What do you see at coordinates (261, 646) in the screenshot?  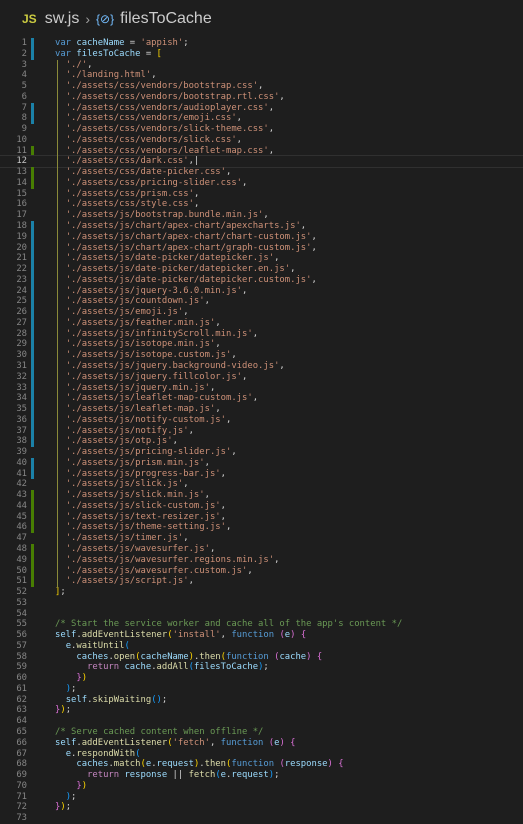 I see `code-line: 57 e.waitUntil(` at bounding box center [261, 646].